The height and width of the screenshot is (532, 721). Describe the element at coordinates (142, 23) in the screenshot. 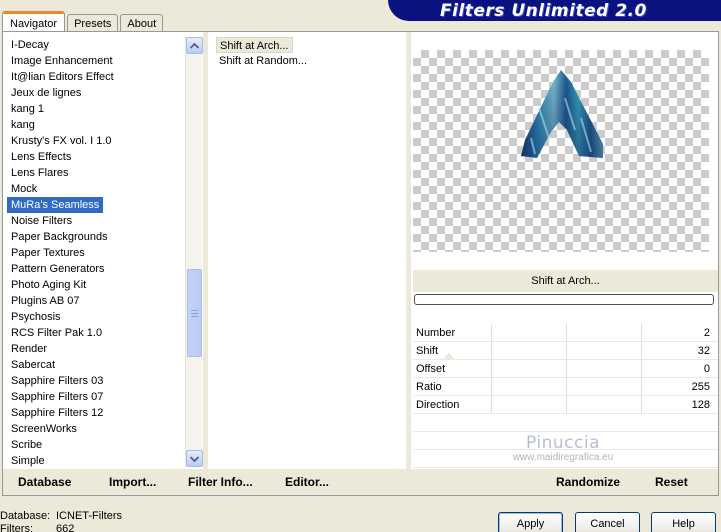

I see `tab-about: About` at that location.